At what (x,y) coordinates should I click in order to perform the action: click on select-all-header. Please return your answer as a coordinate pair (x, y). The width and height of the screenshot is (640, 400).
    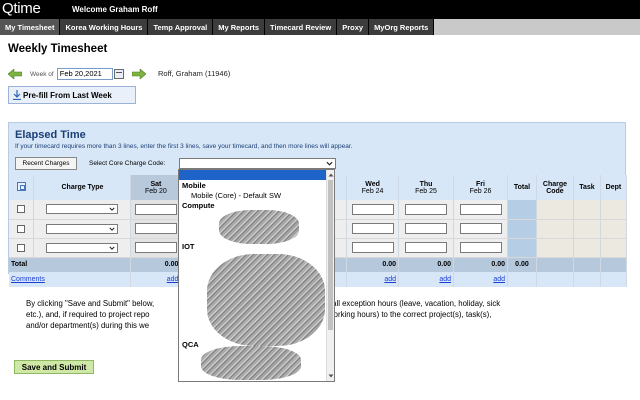
    Looking at the image, I should click on (22, 187).